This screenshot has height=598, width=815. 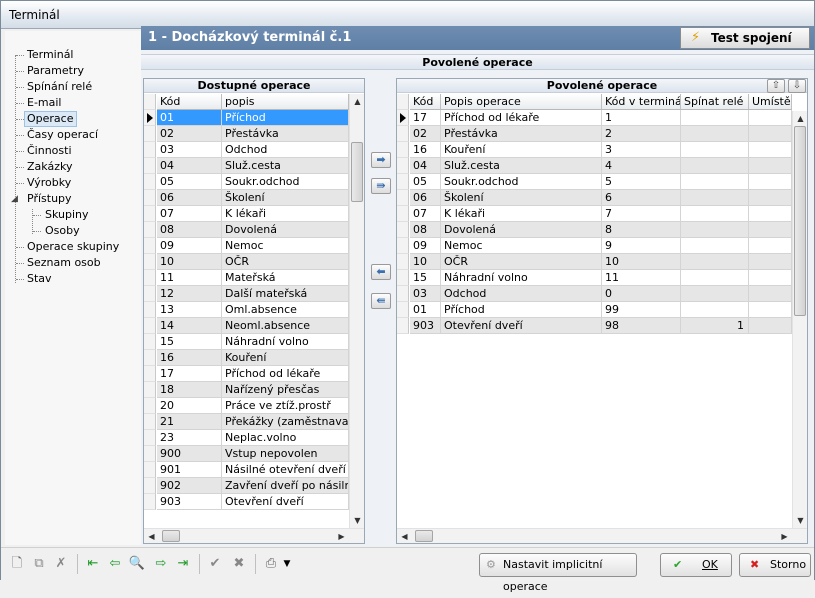 What do you see at coordinates (55, 71) in the screenshot?
I see `tree-item-parametry: Parametry` at bounding box center [55, 71].